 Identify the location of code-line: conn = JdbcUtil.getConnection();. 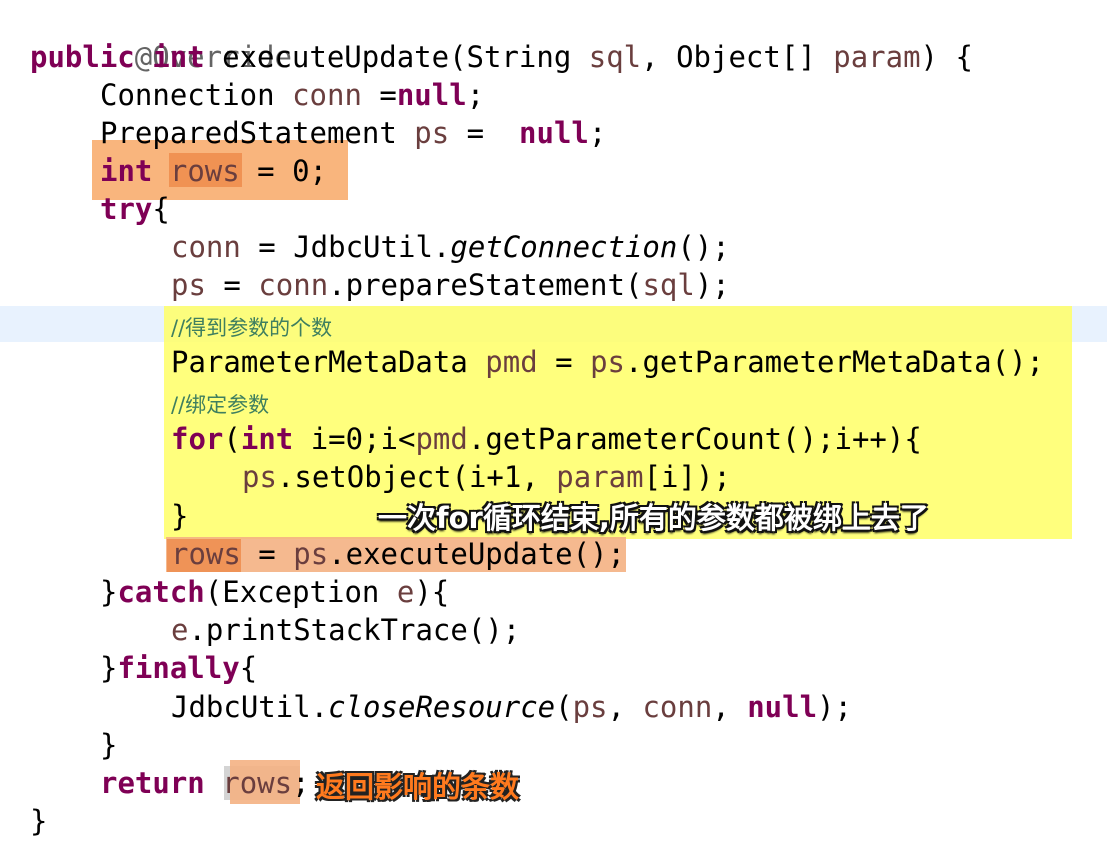
(450, 247).